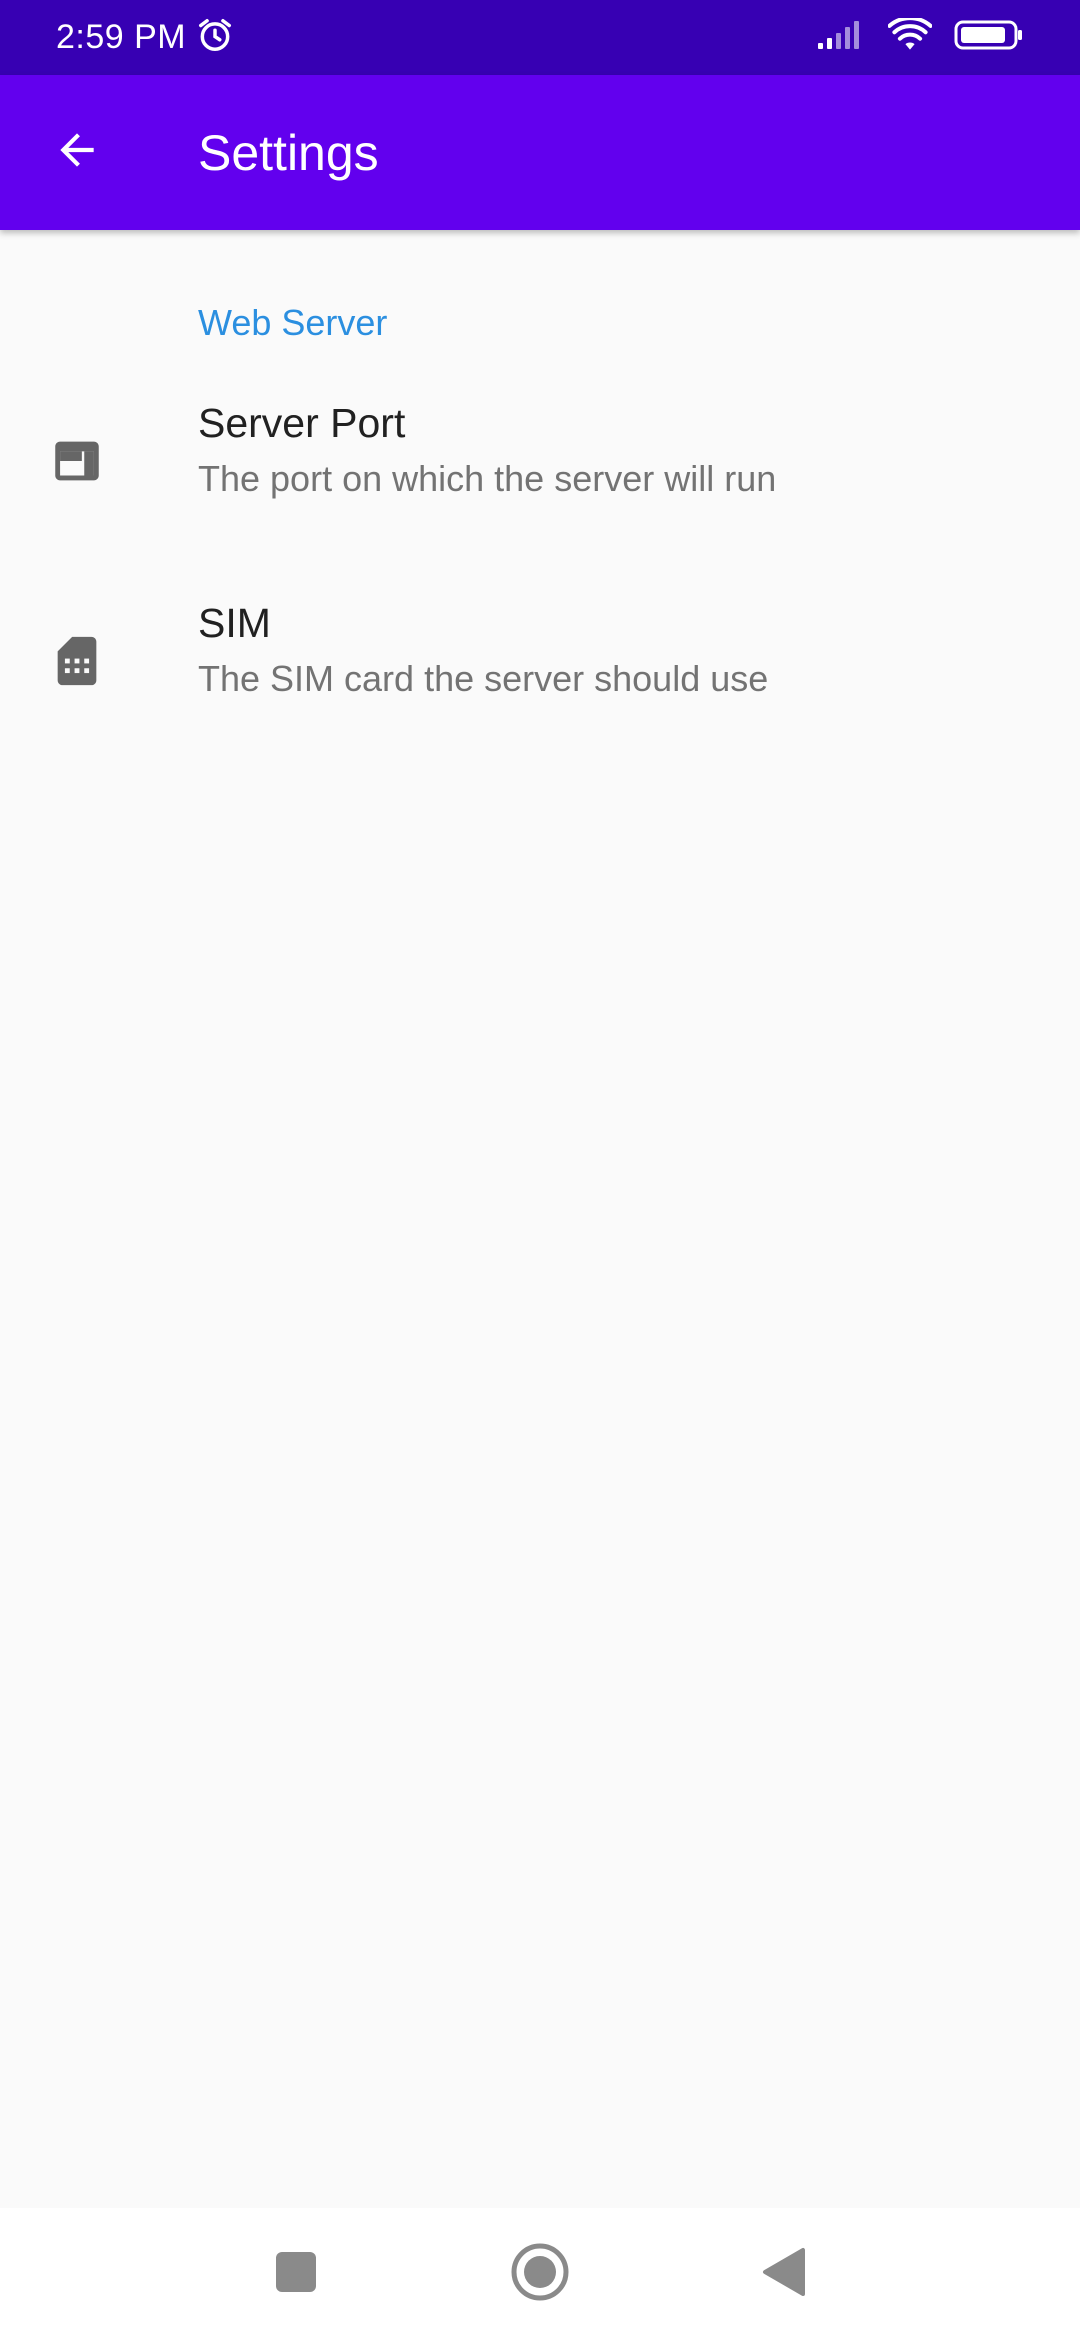 The image size is (1080, 2340). What do you see at coordinates (910, 36) in the screenshot?
I see `wifi-icon` at bounding box center [910, 36].